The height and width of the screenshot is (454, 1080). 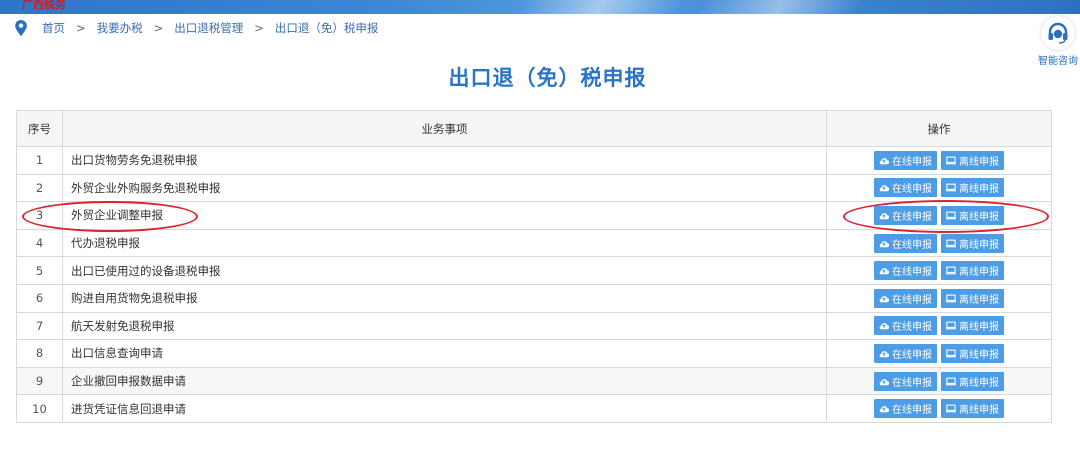 What do you see at coordinates (547, 78) in the screenshot?
I see `page-title: 出口退（免）税申报` at bounding box center [547, 78].